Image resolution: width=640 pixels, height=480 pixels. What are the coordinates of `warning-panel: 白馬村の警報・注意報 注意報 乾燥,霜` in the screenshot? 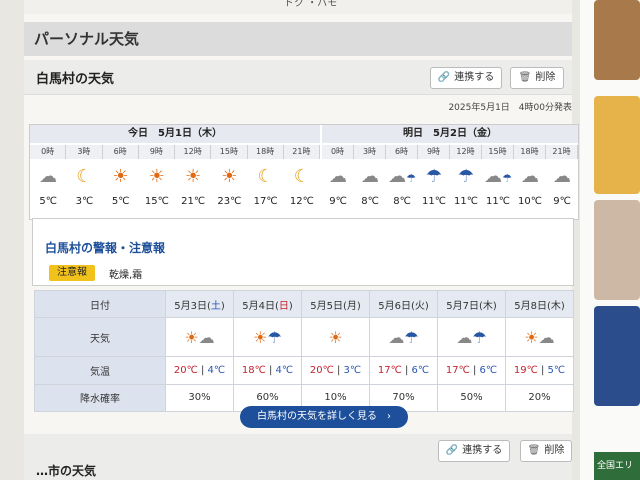 It's located at (303, 252).